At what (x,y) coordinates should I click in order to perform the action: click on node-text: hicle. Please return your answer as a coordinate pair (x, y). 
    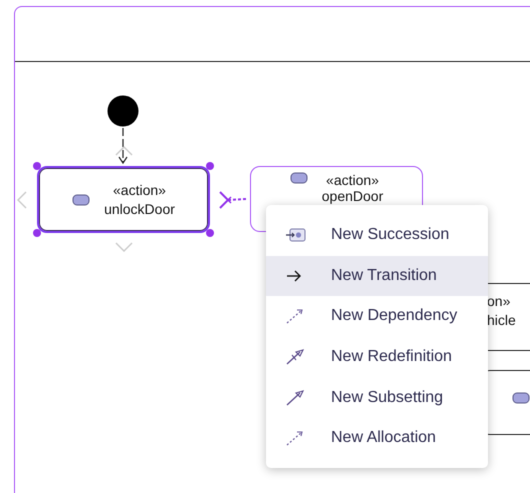
    Looking at the image, I should click on (501, 320).